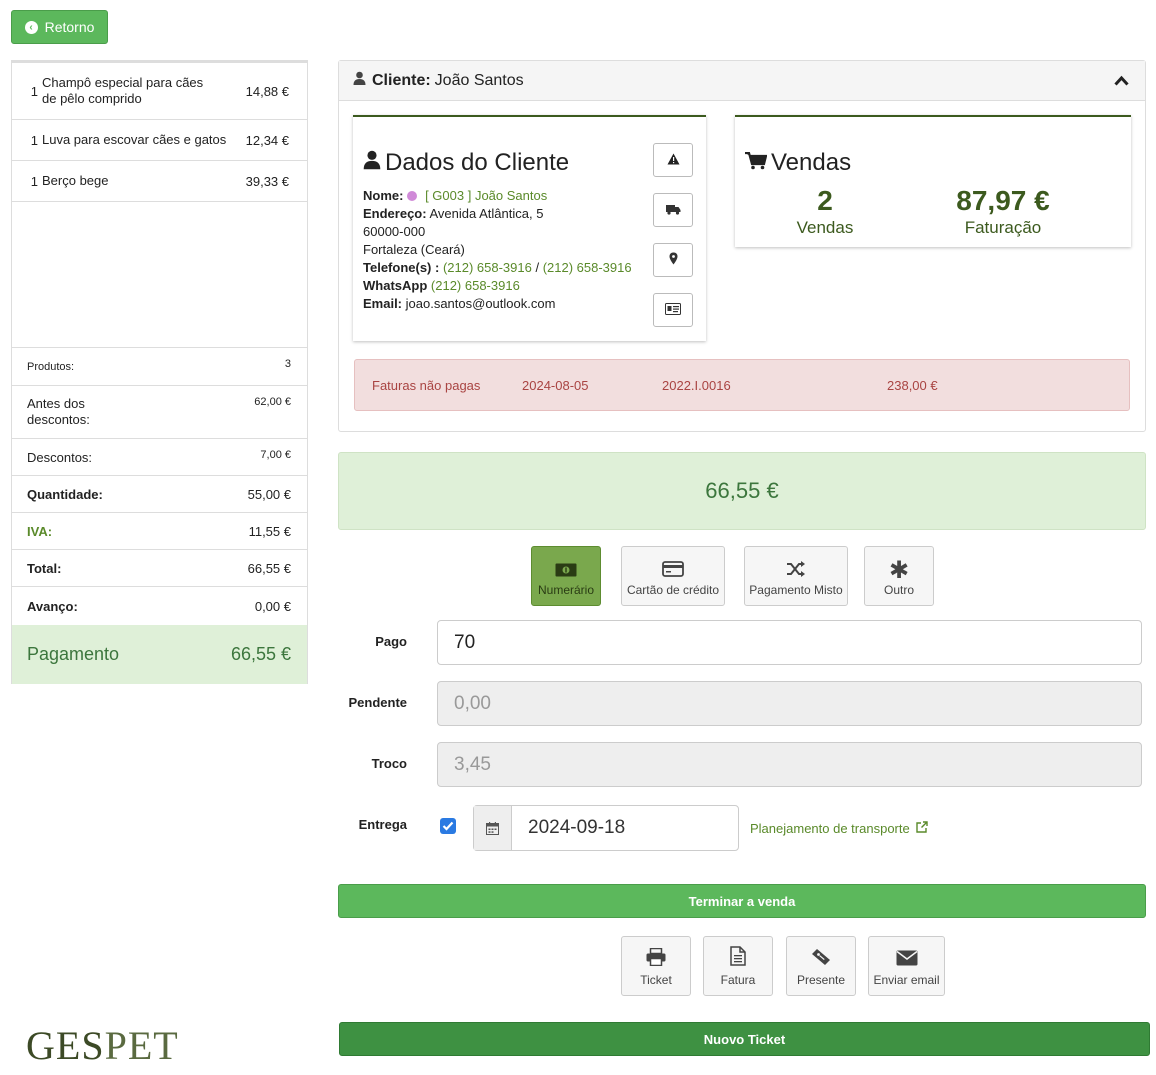  What do you see at coordinates (830, 828) in the screenshot?
I see `transport-link-label: Planejamento de transporte` at bounding box center [830, 828].